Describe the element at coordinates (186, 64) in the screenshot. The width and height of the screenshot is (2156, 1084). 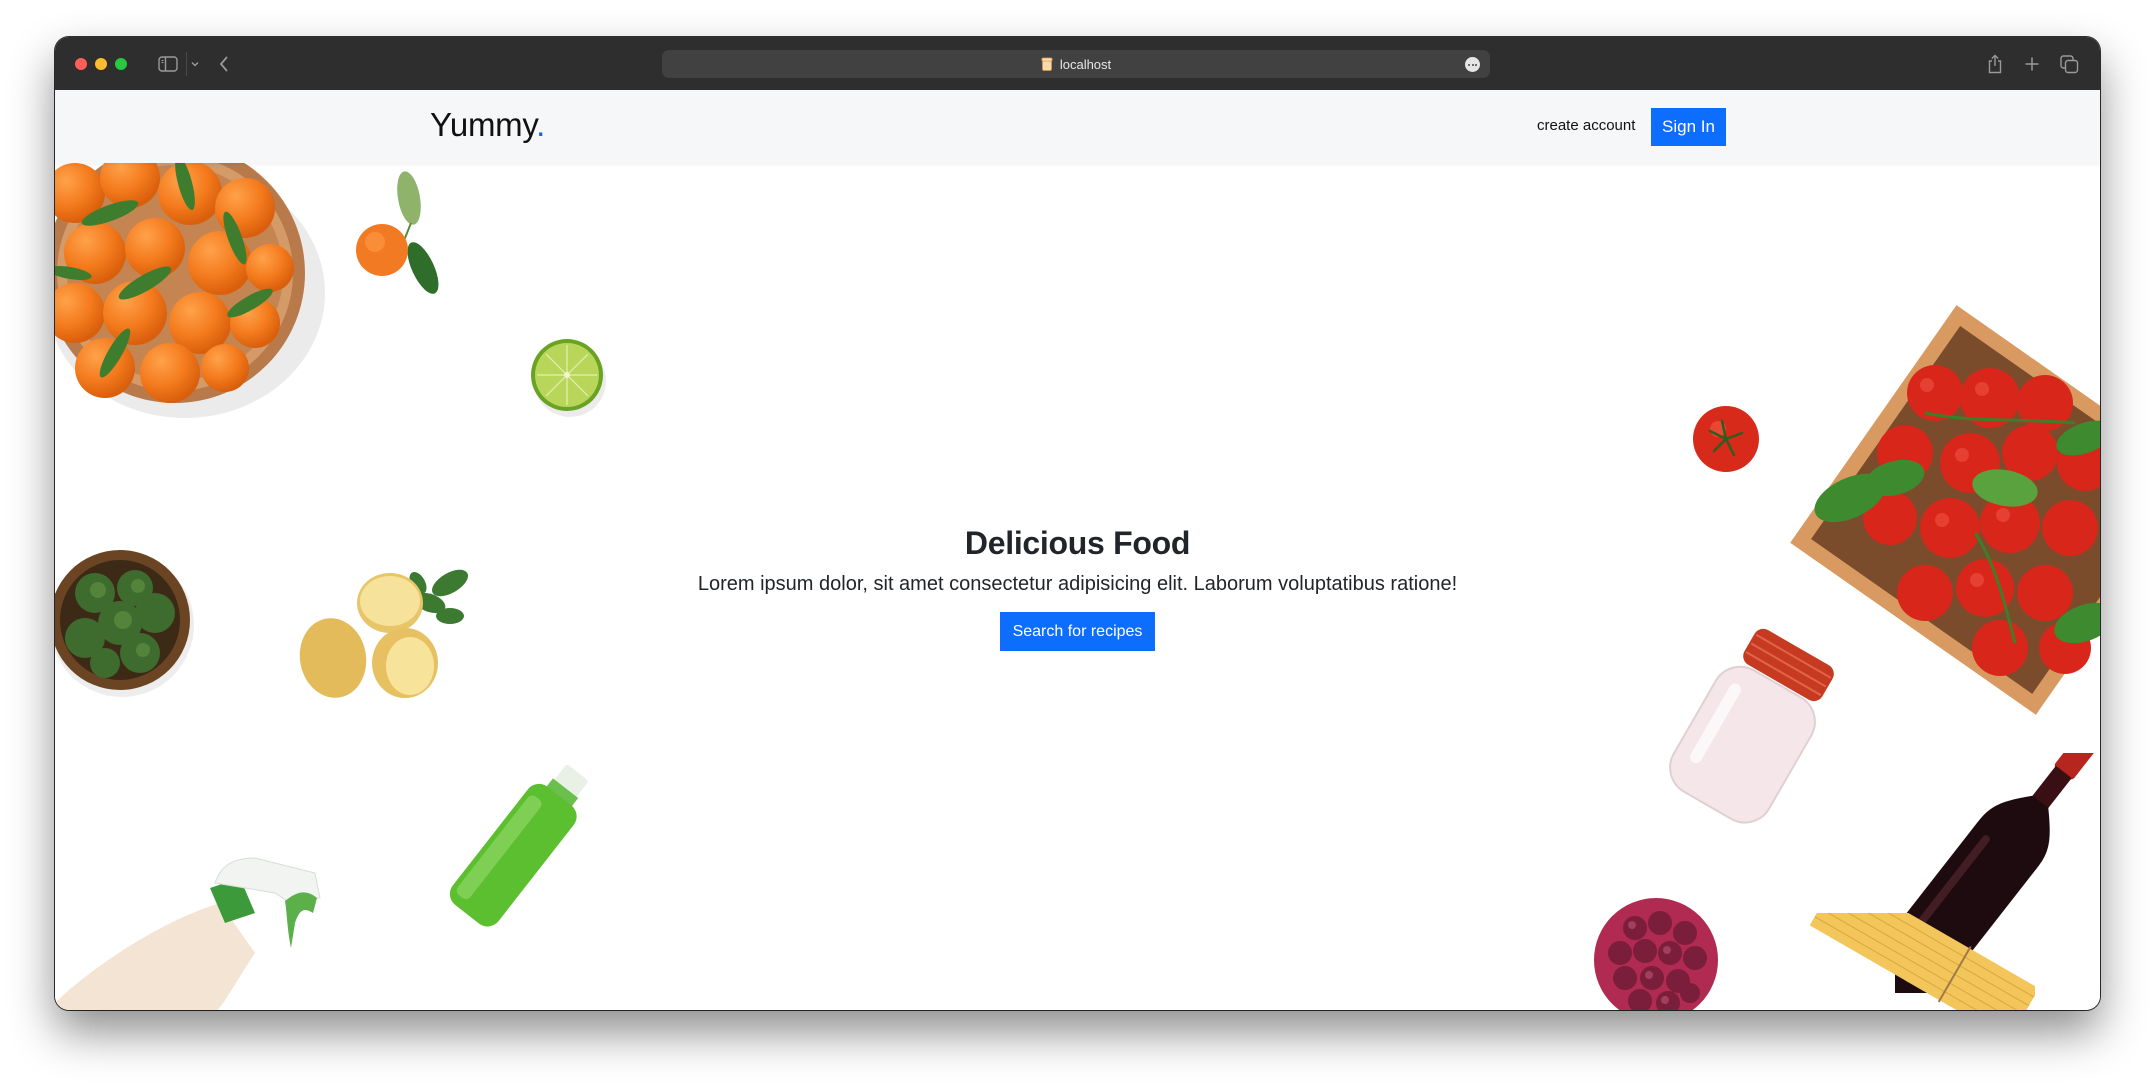
I see `toolbar-divider` at that location.